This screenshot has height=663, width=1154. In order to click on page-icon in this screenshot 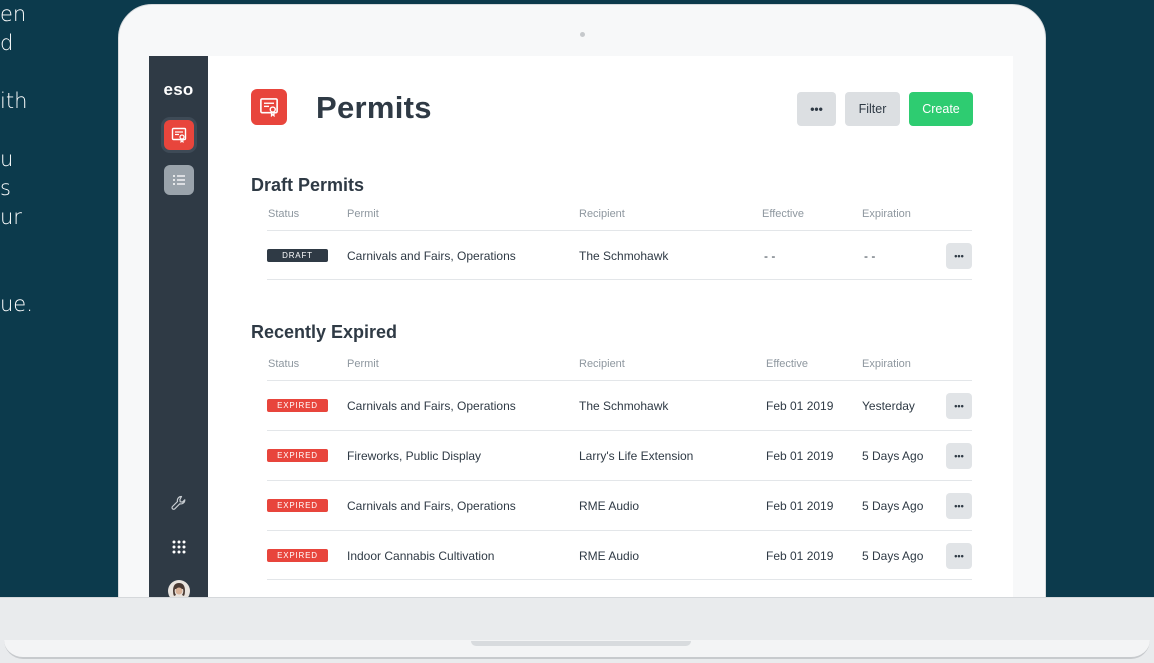, I will do `click(269, 107)`.